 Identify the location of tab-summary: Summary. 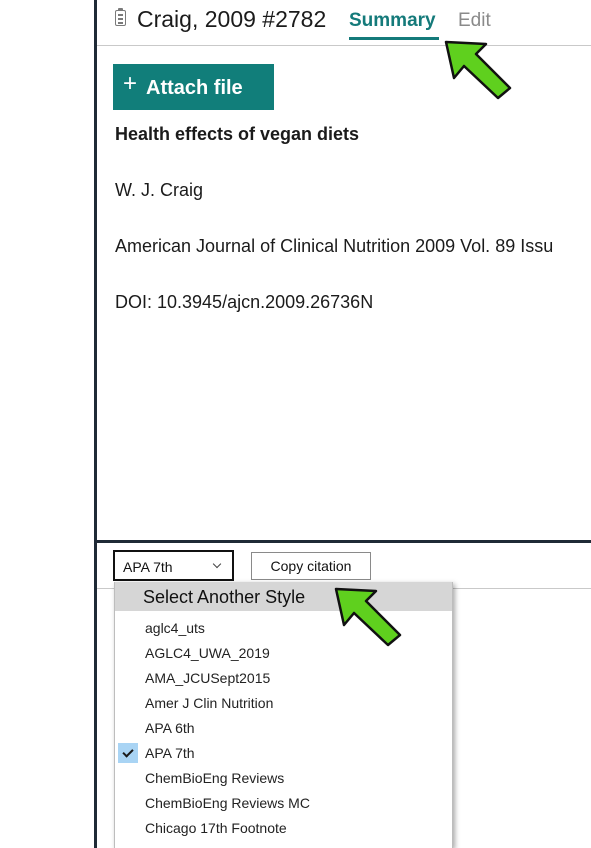
(392, 21).